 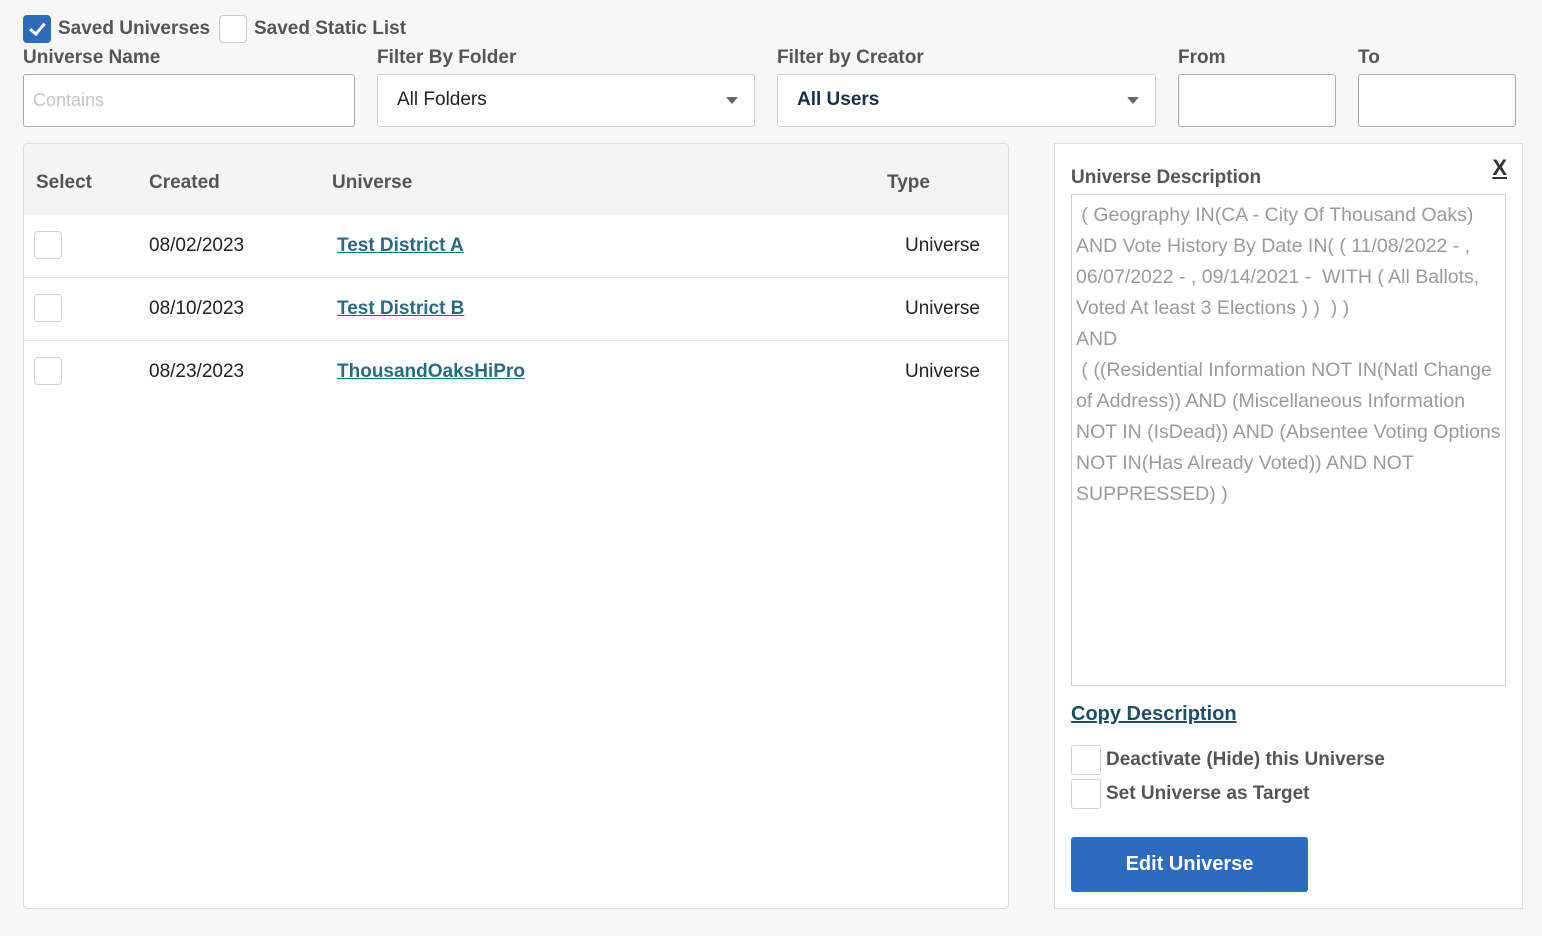 I want to click on from-date-label: From, so click(x=1202, y=57).